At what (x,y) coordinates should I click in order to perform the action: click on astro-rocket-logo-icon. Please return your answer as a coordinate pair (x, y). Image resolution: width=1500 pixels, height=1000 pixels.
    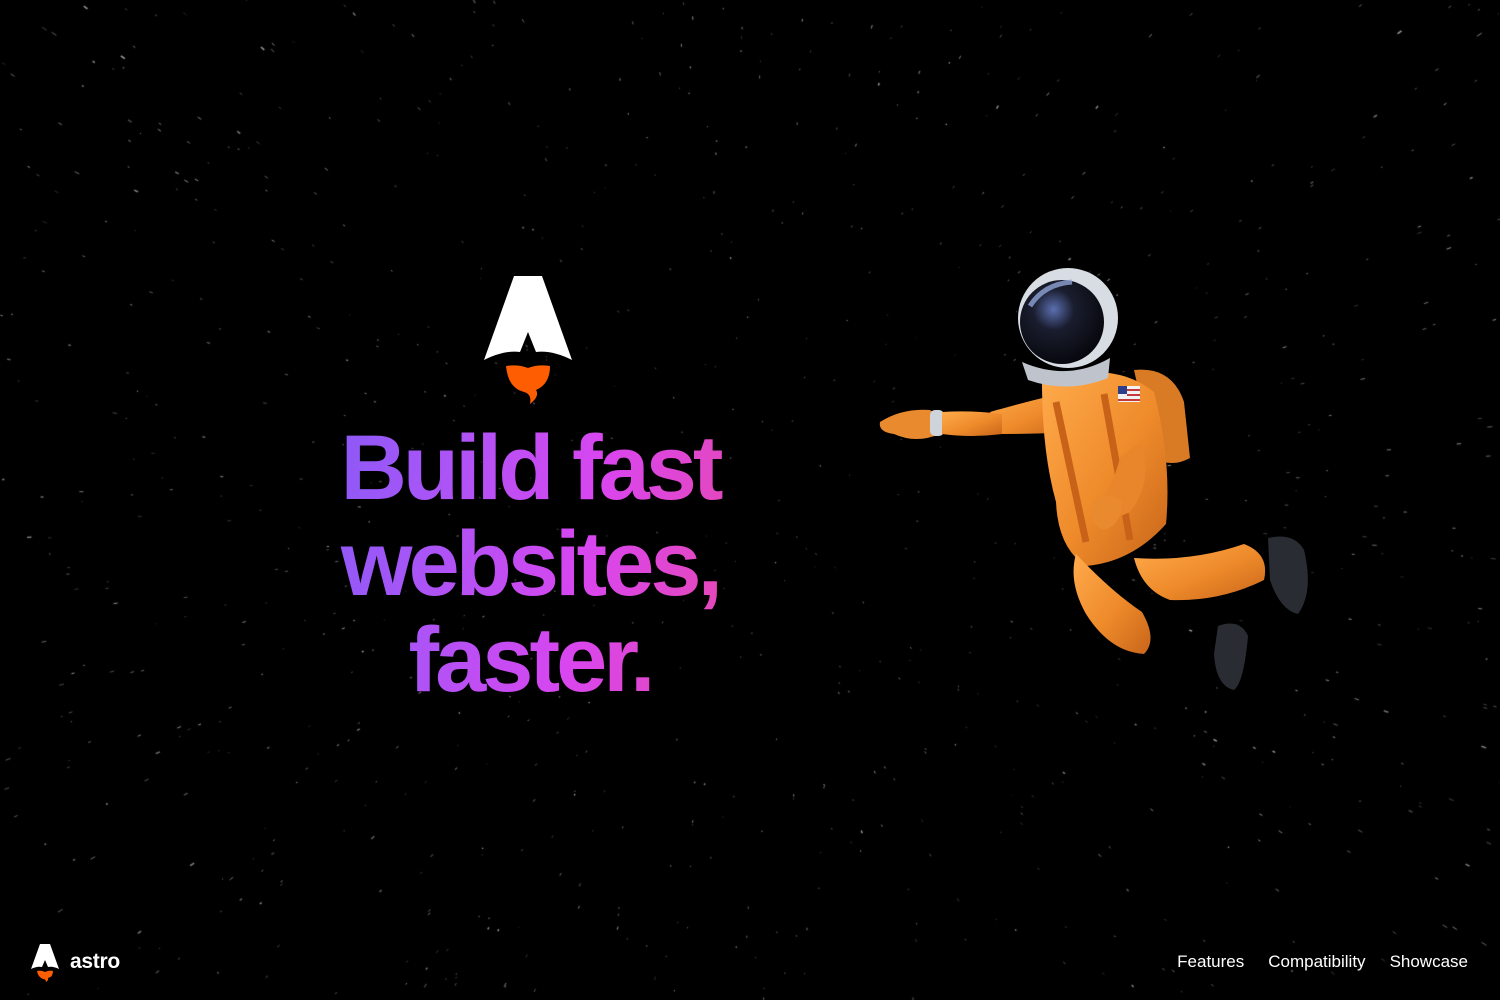
    Looking at the image, I should click on (528, 340).